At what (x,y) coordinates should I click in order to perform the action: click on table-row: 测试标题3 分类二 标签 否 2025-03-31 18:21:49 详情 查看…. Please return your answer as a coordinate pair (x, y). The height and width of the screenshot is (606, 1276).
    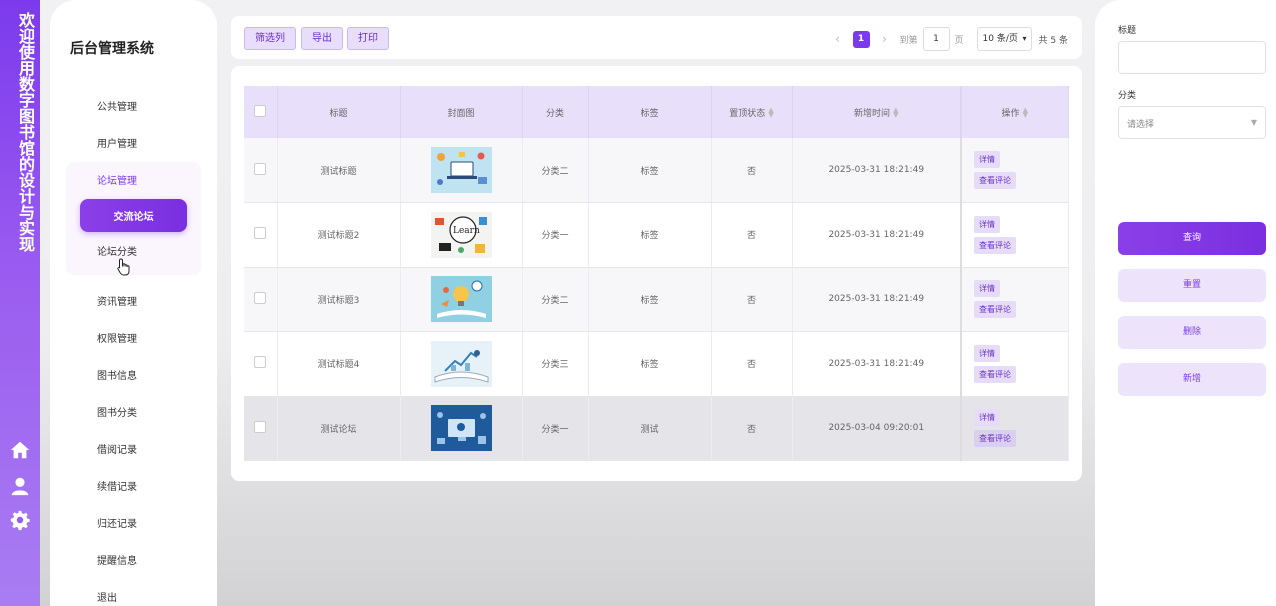
    Looking at the image, I should click on (656, 299).